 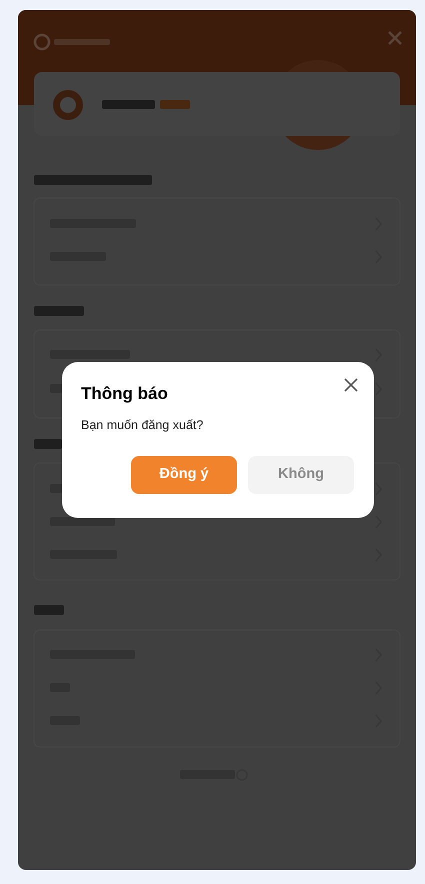 I want to click on close-icon, so click(x=351, y=385).